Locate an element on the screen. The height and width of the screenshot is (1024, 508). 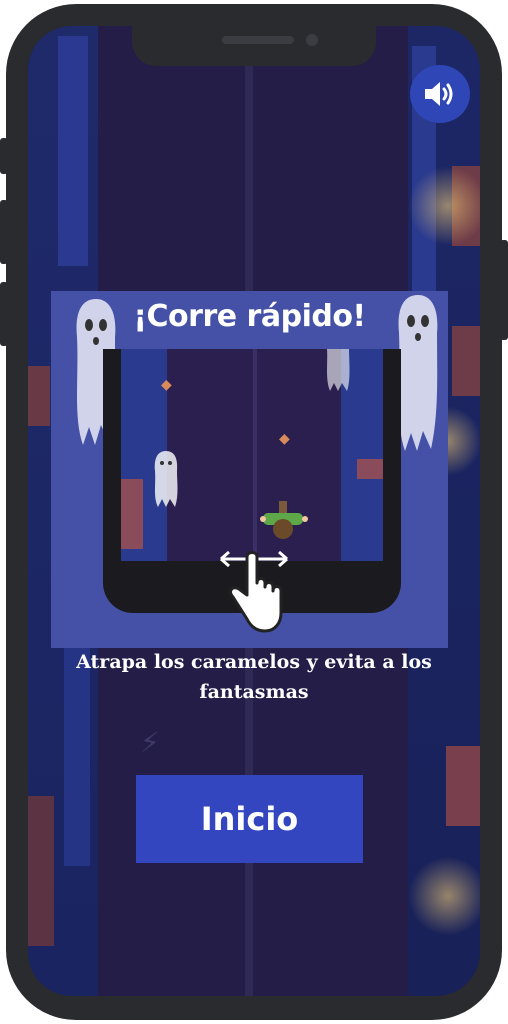
child-runner-icon is located at coordinates (284, 520).